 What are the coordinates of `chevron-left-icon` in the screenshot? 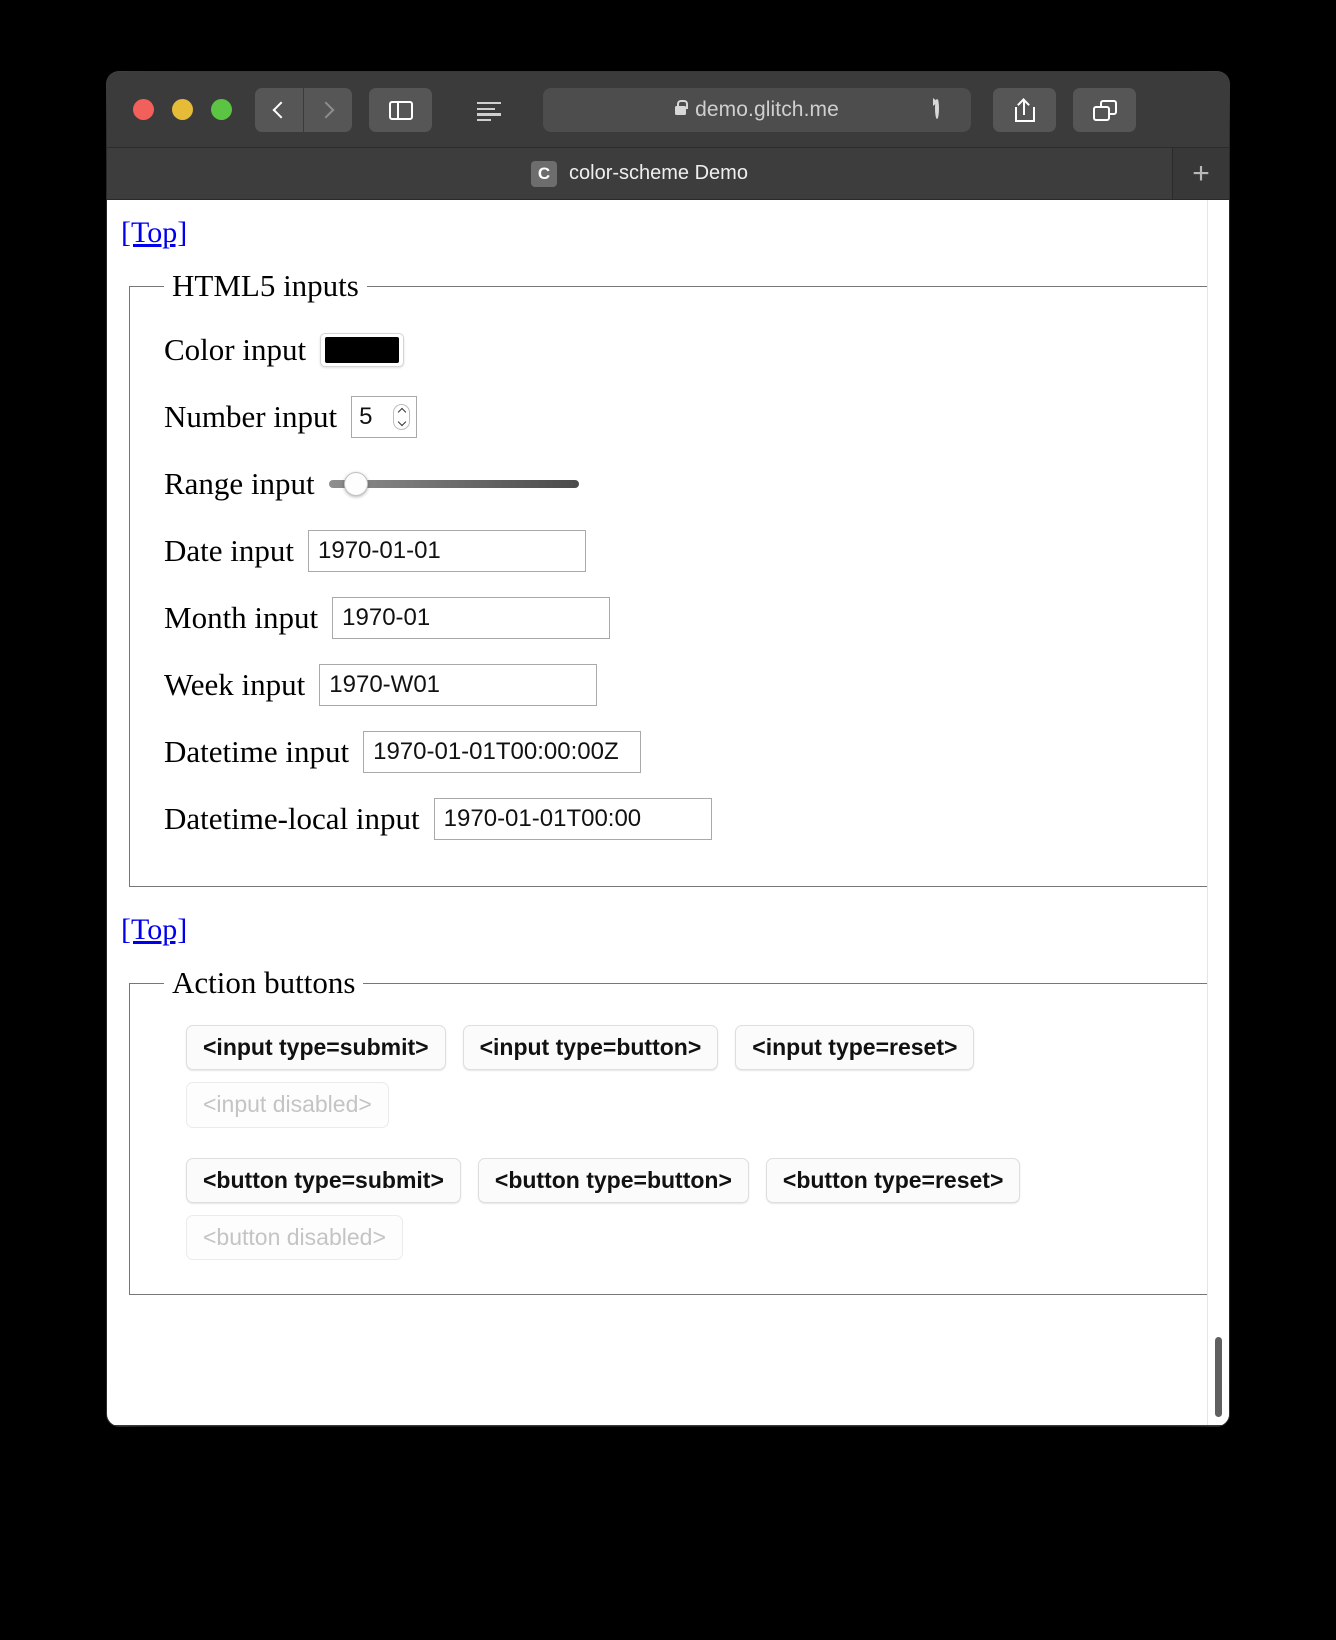 It's located at (281, 110).